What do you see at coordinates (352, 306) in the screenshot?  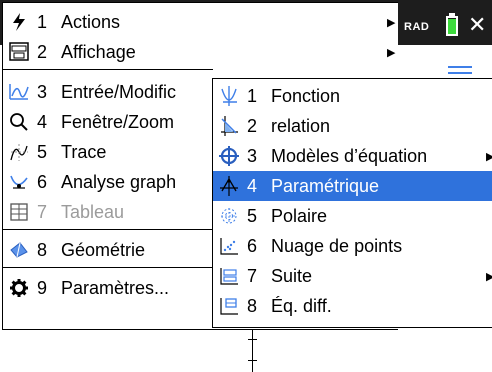 I see `submenu-item-eq-diff: 8 Éq. diff.` at bounding box center [352, 306].